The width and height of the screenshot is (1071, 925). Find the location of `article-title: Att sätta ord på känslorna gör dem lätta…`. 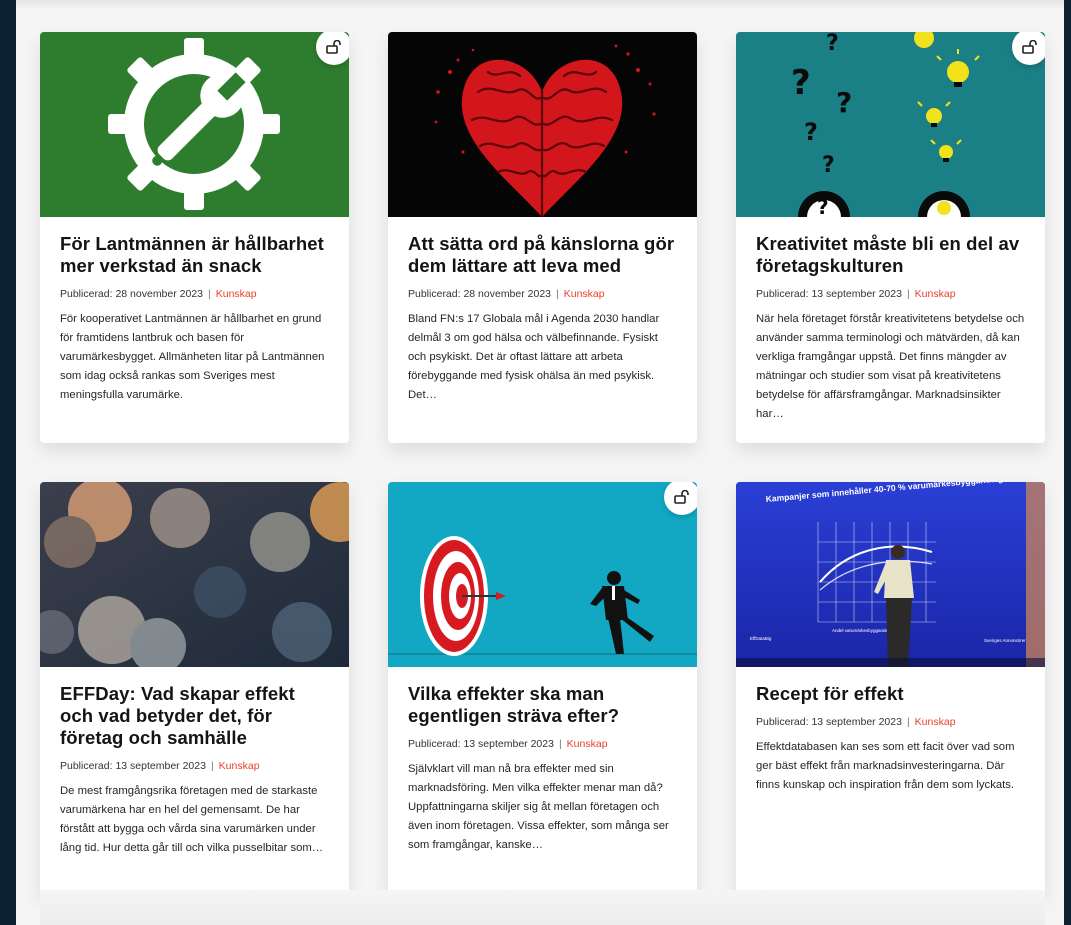

article-title: Att sätta ord på känslorna gör dem lätta… is located at coordinates (542, 255).